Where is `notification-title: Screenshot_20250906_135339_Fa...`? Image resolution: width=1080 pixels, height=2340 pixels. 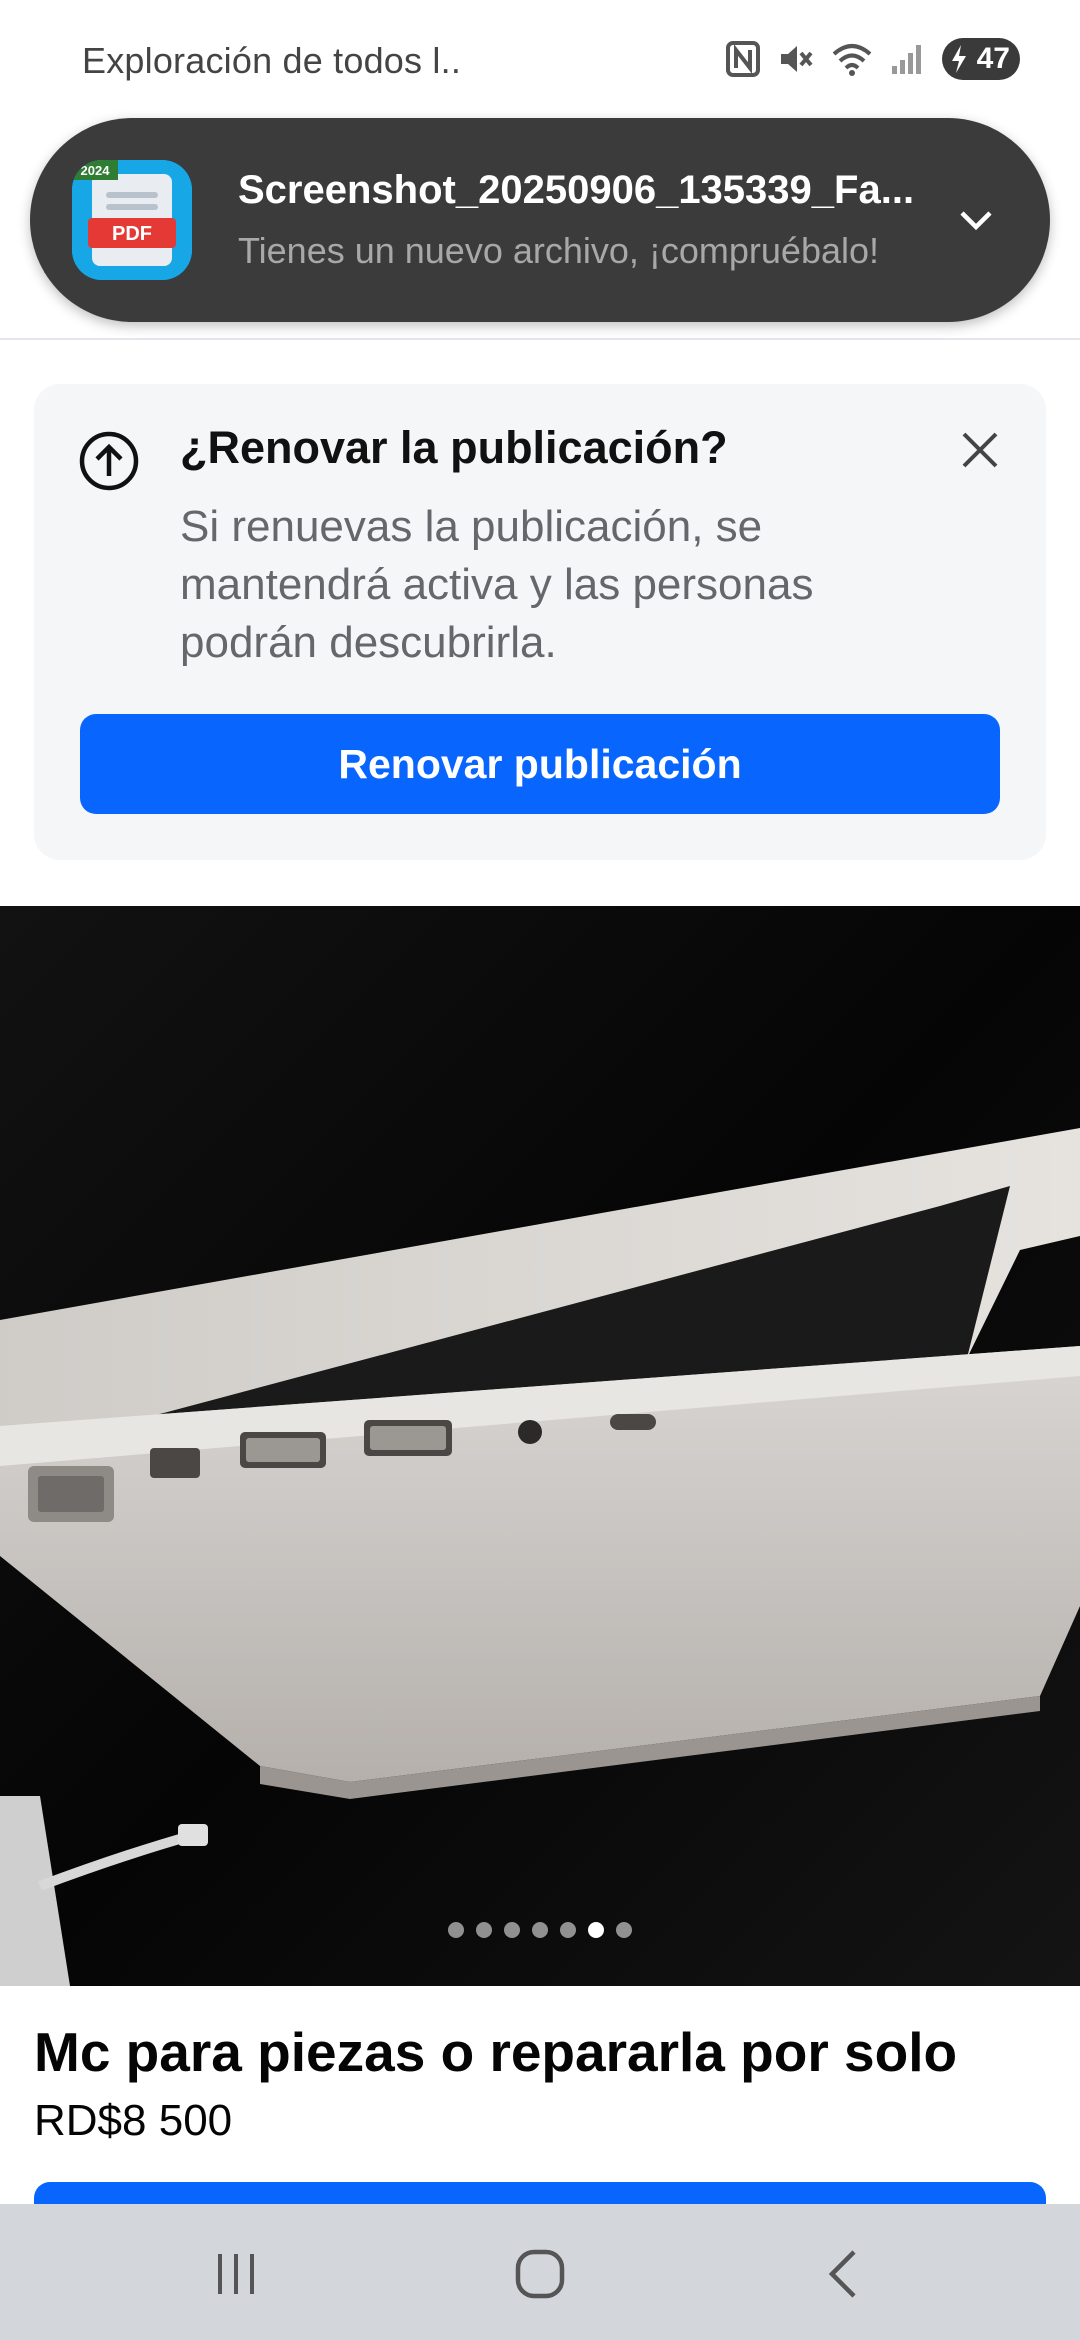
notification-title: Screenshot_20250906_135339_Fa... is located at coordinates (576, 190).